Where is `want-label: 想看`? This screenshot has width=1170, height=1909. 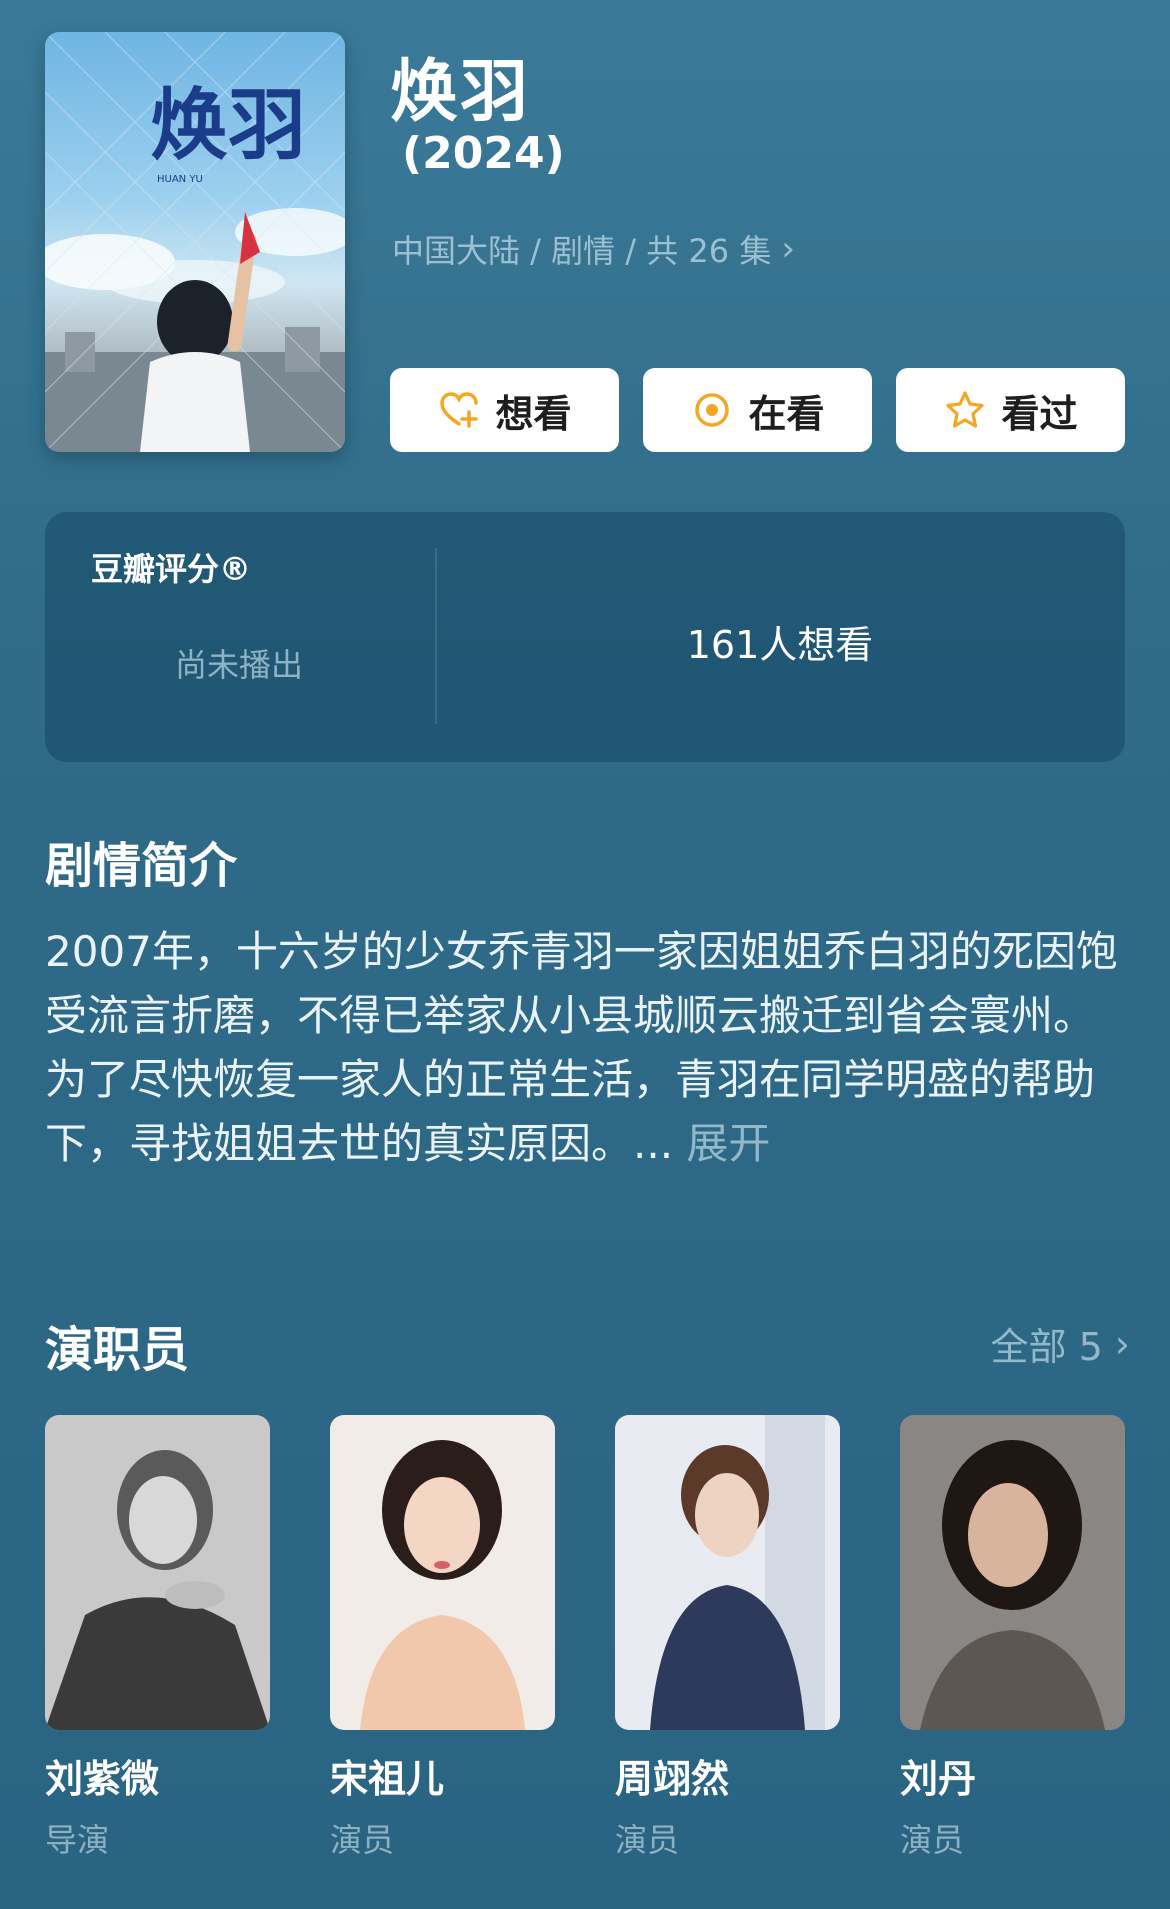
want-label: 想看 is located at coordinates (533, 413).